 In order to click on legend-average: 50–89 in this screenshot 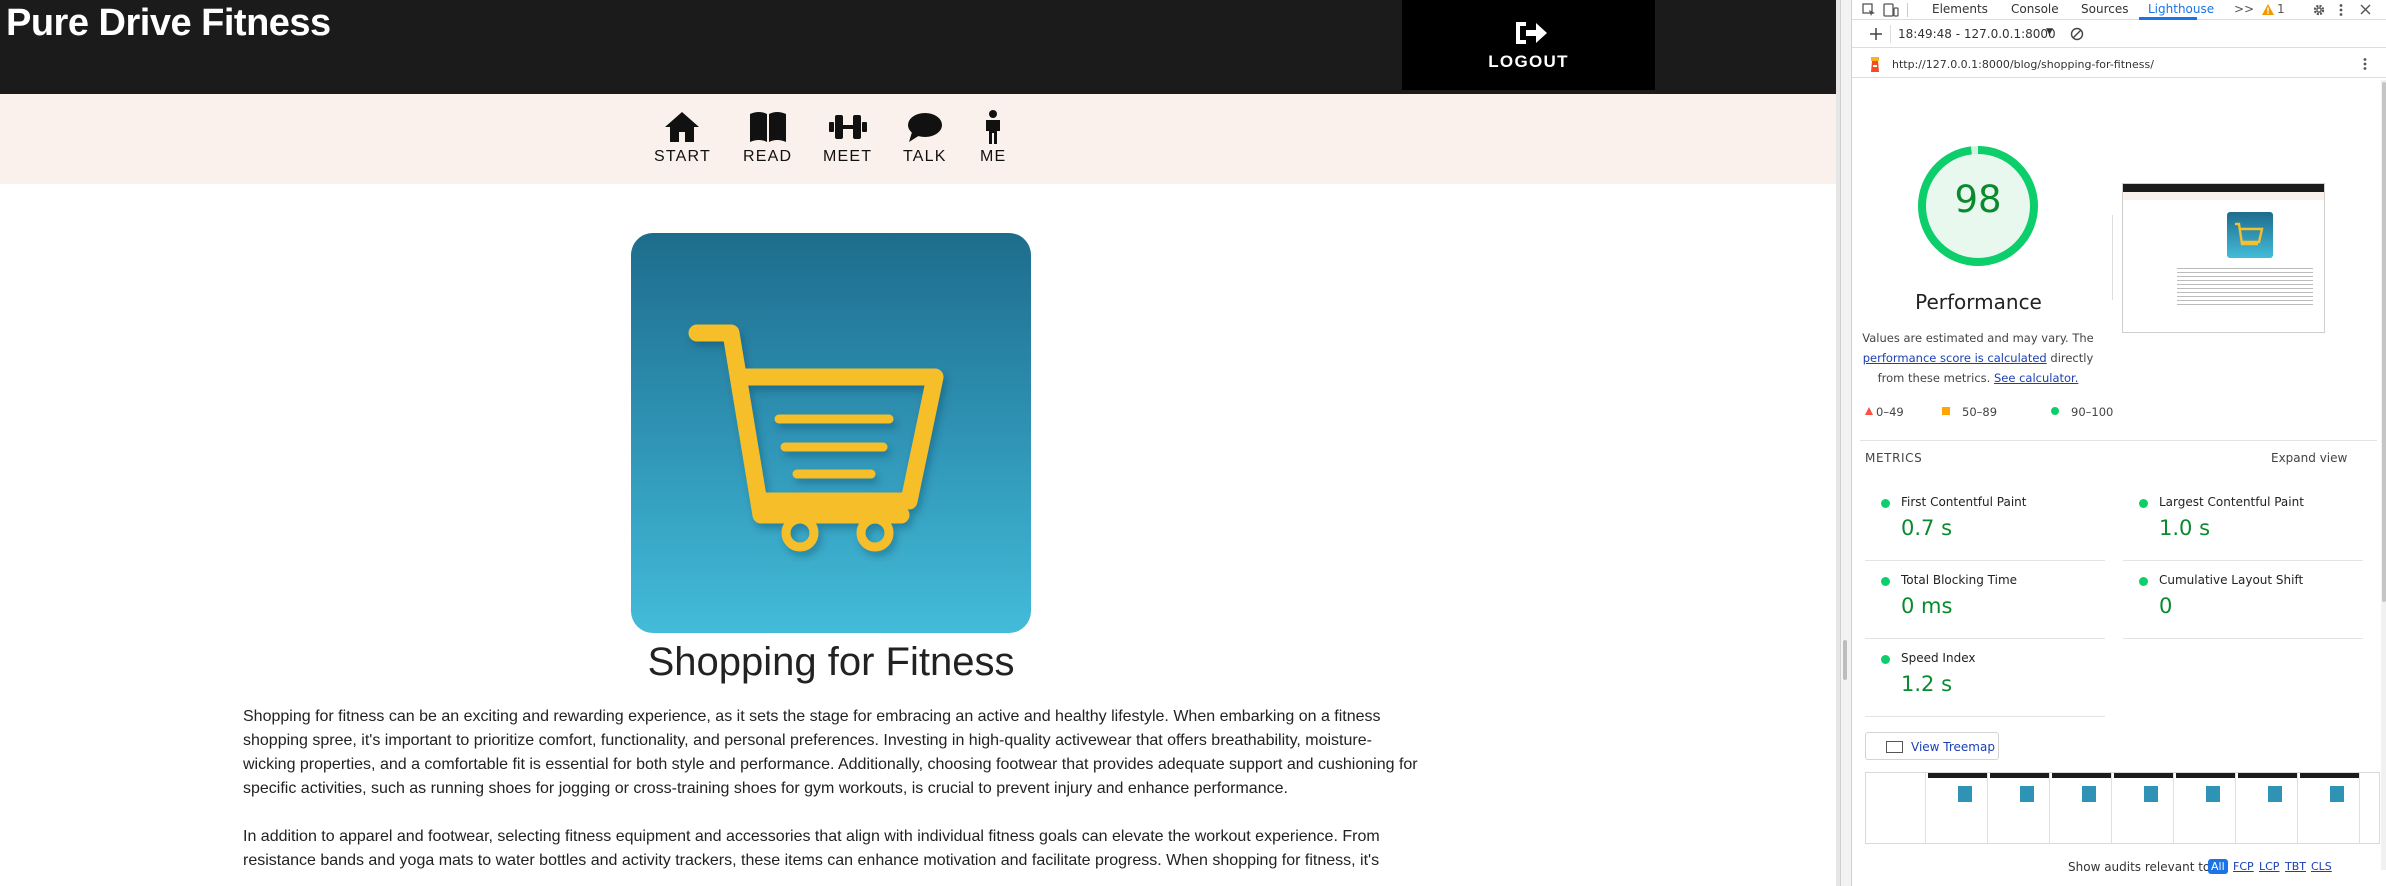, I will do `click(1969, 412)`.